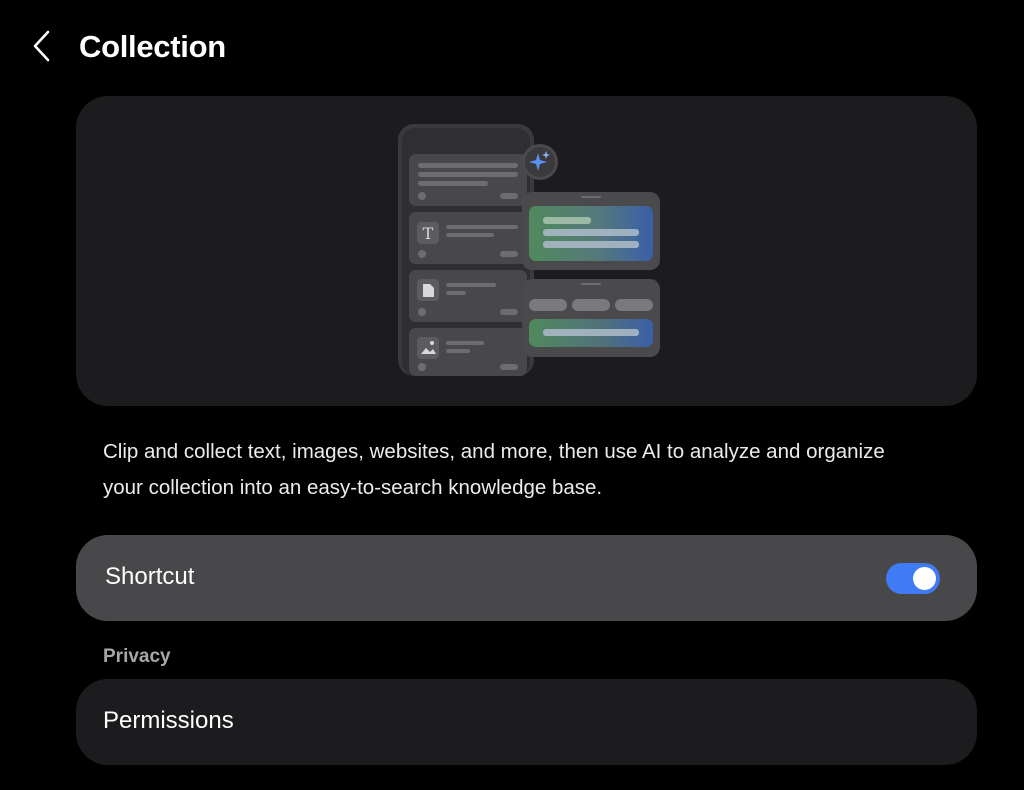 The height and width of the screenshot is (790, 1024). I want to click on collection-illustration: T, so click(529, 250).